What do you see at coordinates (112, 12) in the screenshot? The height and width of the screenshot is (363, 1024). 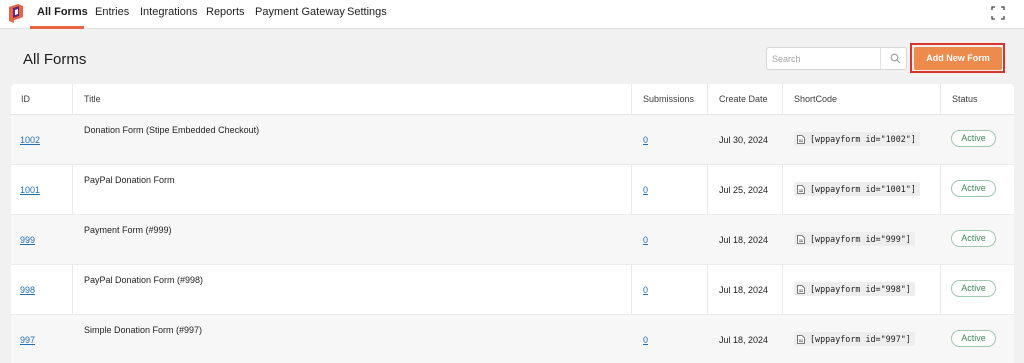 I see `nav-entries: Entries` at bounding box center [112, 12].